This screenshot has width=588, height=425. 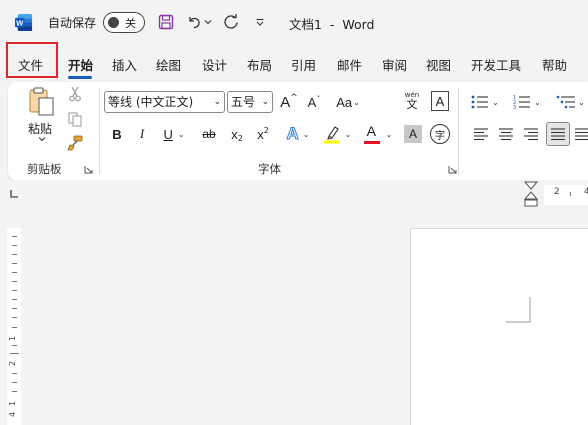 What do you see at coordinates (44, 169) in the screenshot?
I see `clipboard-group-label: 剪贴板` at bounding box center [44, 169].